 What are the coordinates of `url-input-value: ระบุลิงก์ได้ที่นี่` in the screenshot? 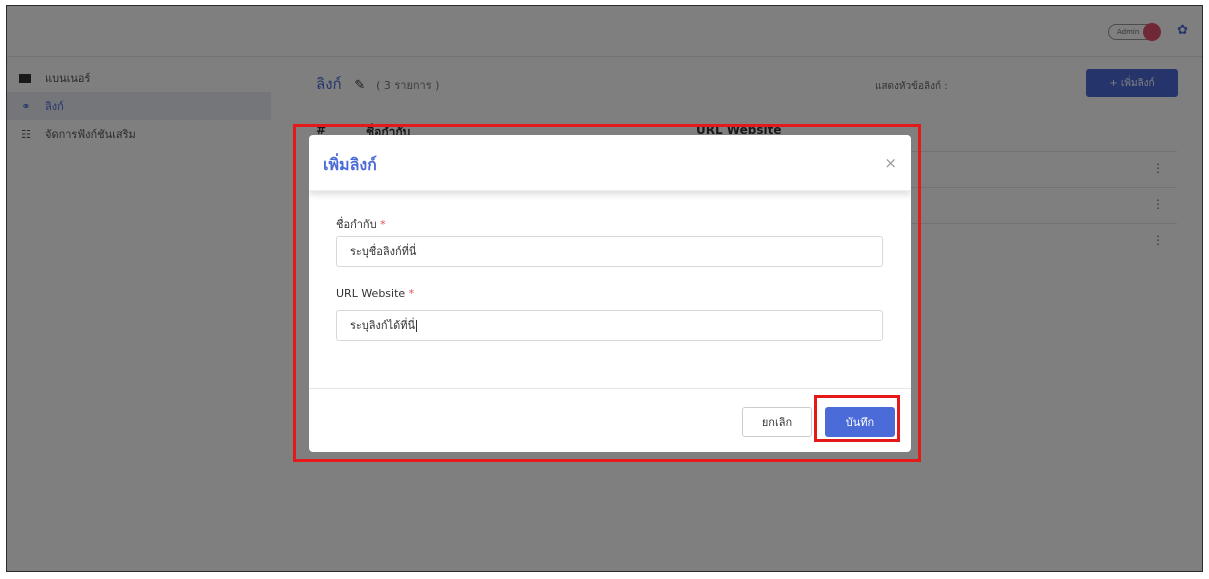 It's located at (383, 325).